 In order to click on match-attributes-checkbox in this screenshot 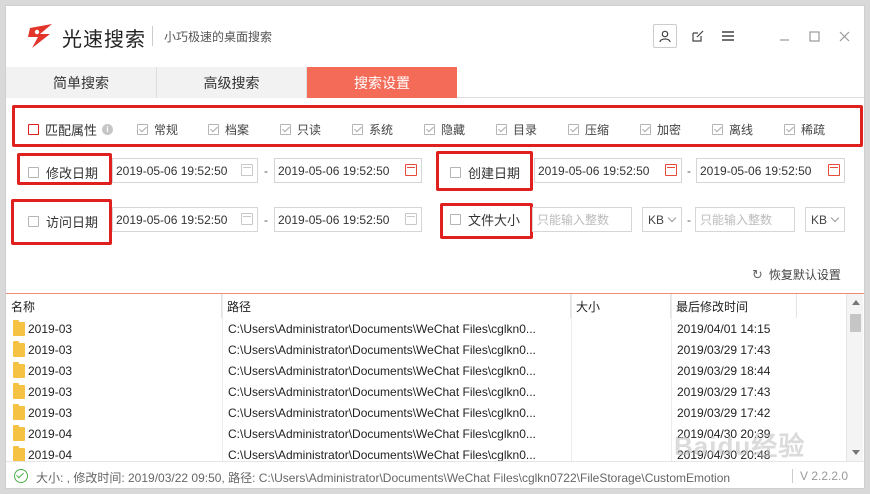, I will do `click(33, 129)`.